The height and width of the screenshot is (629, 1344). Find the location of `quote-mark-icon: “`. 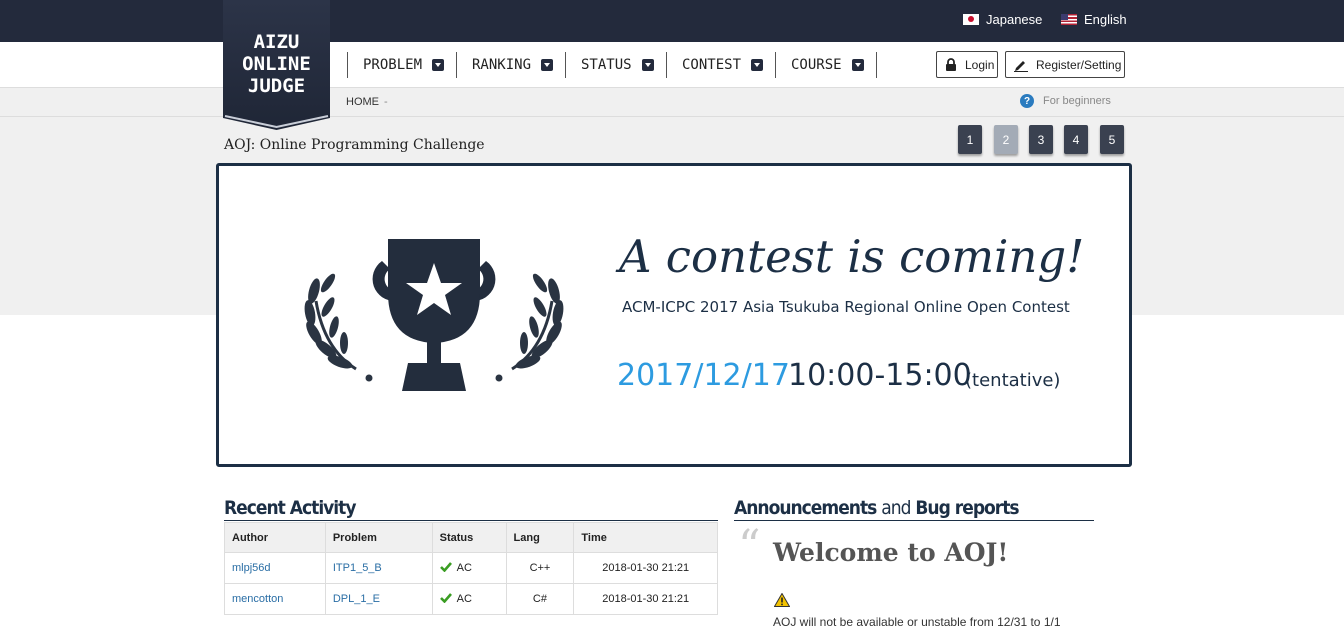

quote-mark-icon: “ is located at coordinates (749, 546).